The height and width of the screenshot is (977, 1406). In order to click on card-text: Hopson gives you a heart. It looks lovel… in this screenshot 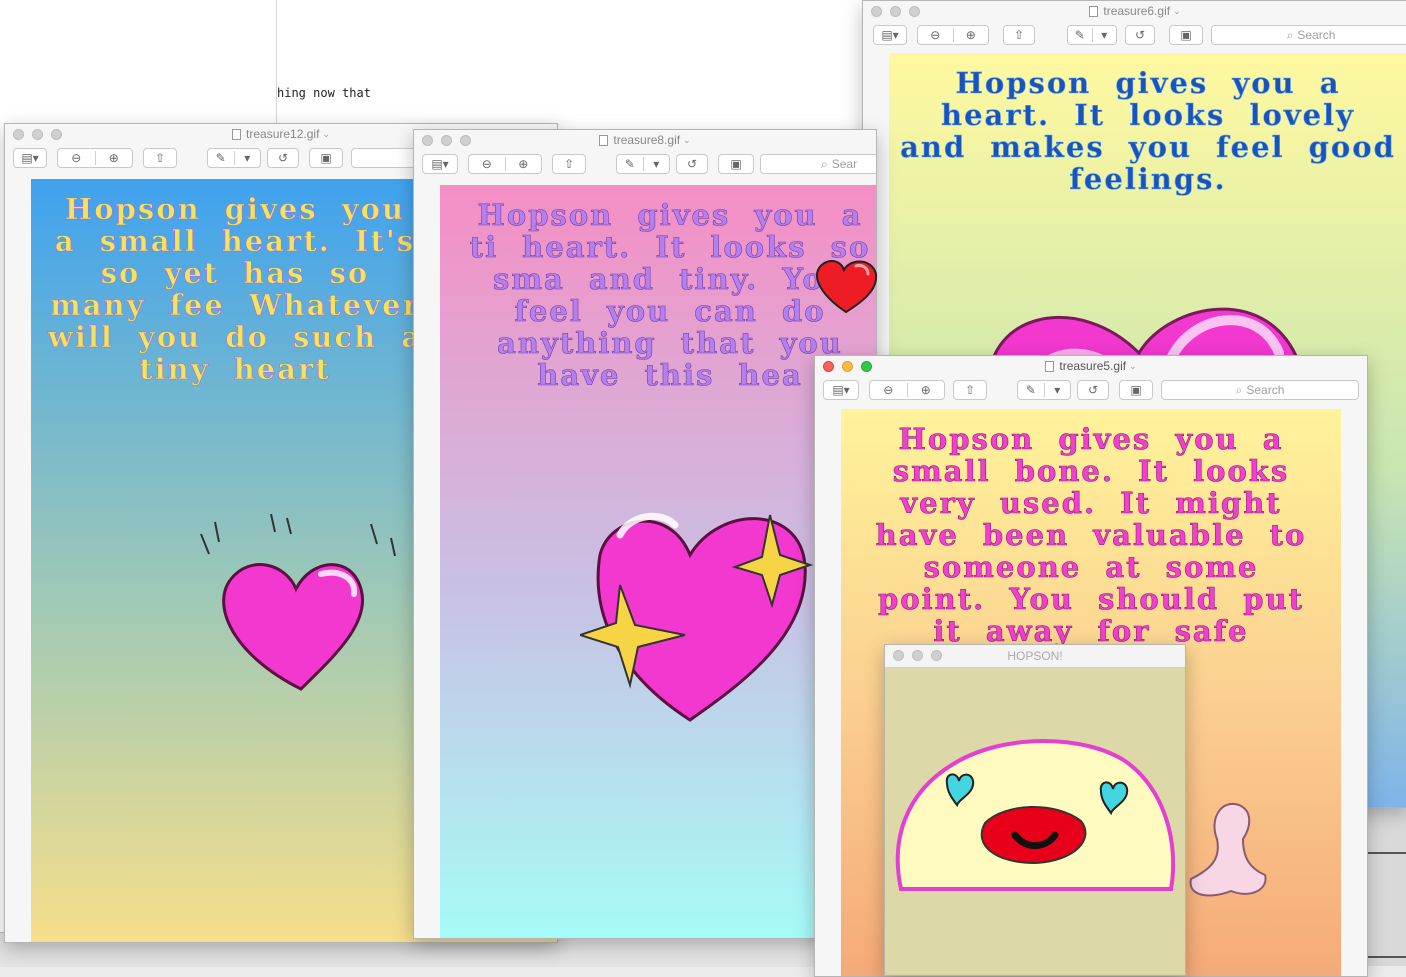, I will do `click(1148, 131)`.